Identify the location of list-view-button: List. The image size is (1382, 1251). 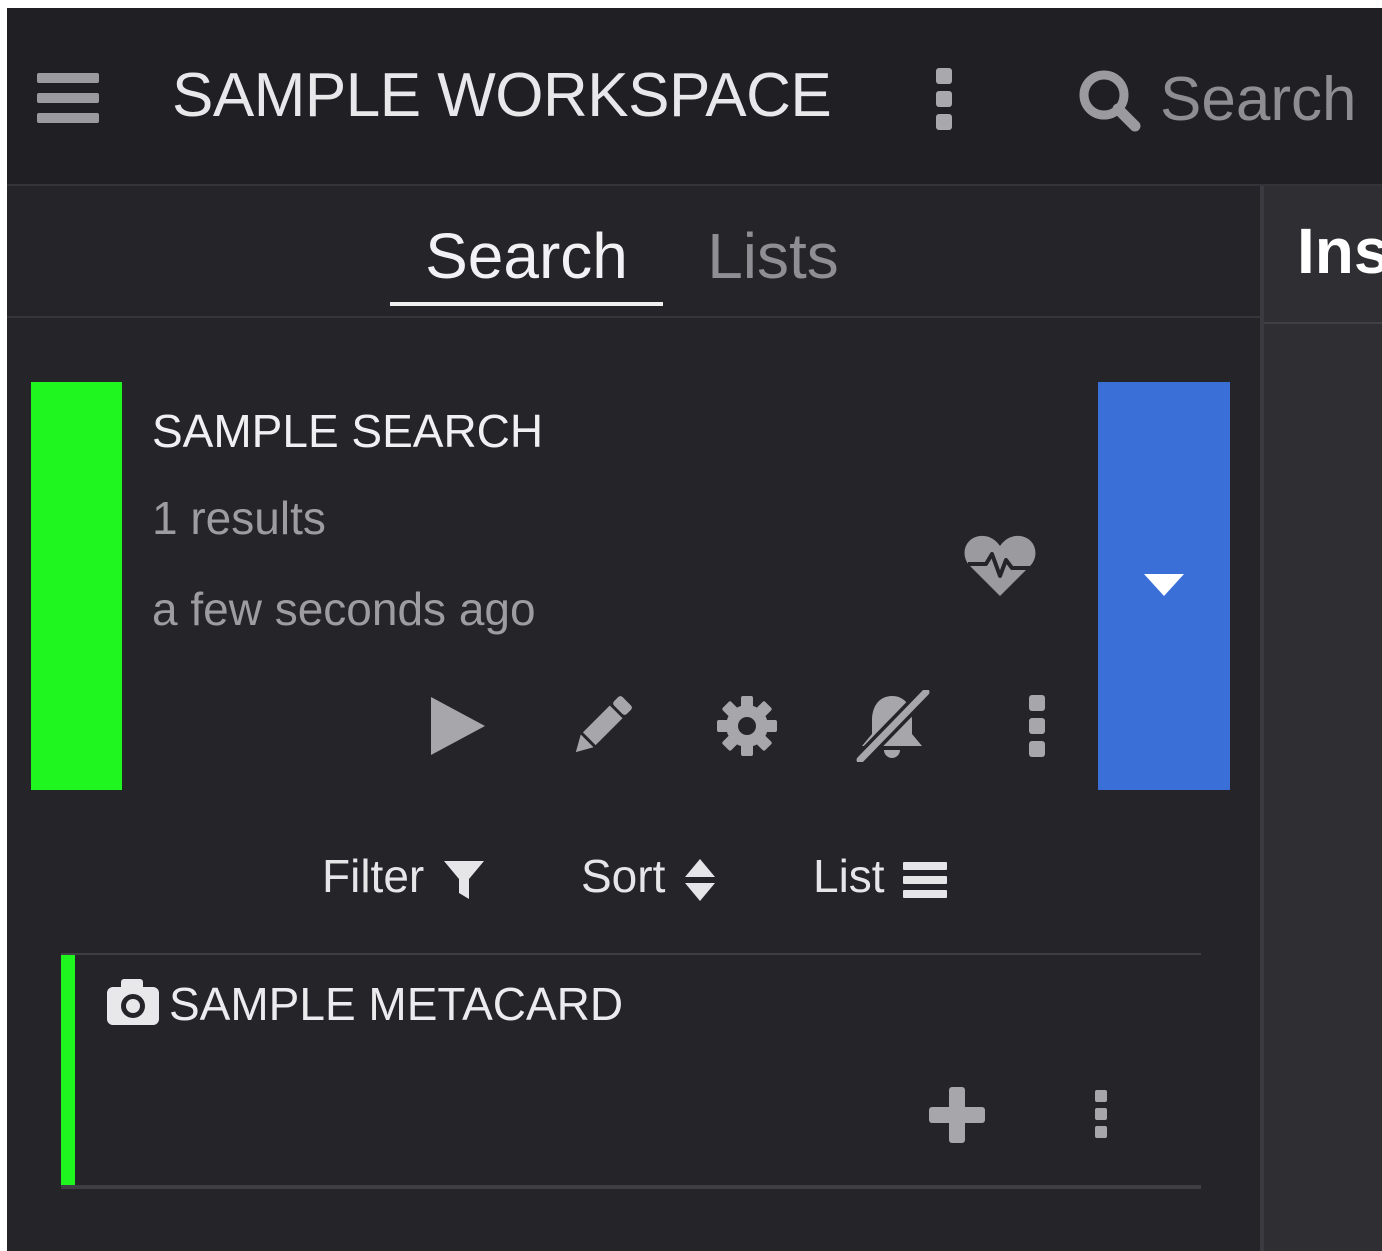
(880, 876).